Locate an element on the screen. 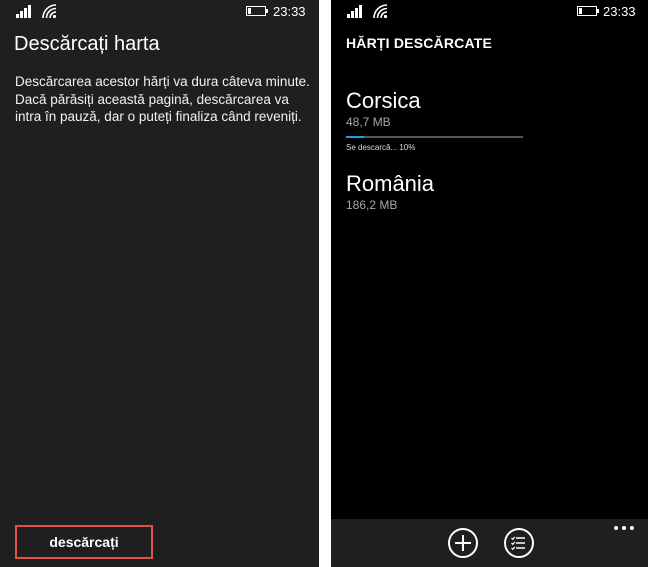 The image size is (648, 567). download-status-text: Se descarcă... 10% is located at coordinates (381, 147).